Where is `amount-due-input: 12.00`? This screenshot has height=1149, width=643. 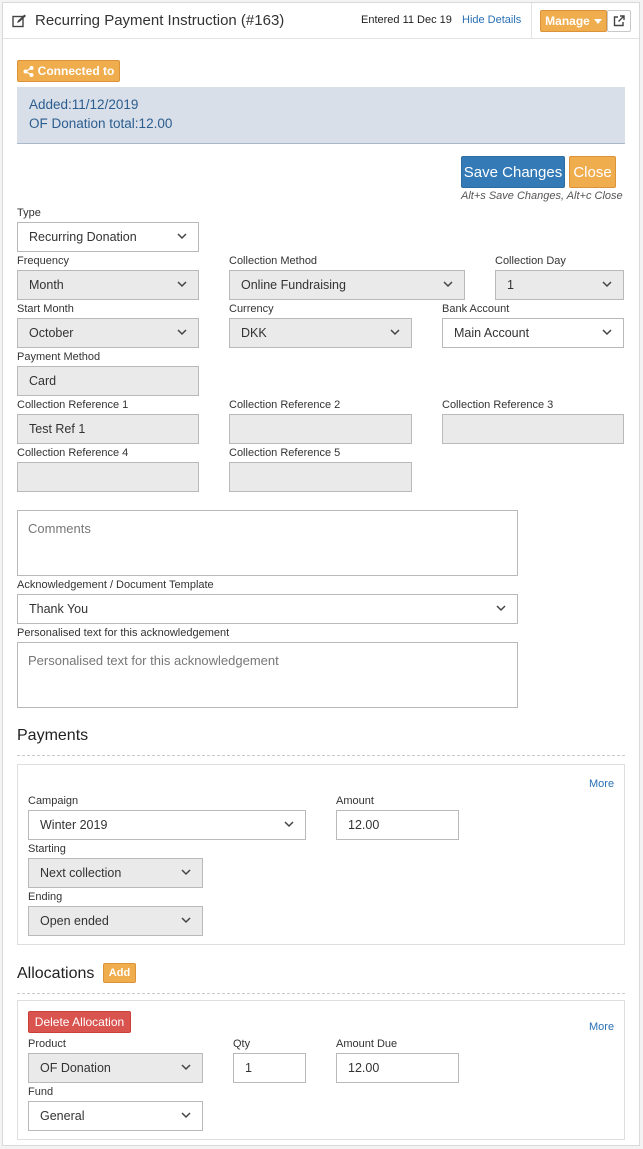
amount-due-input: 12.00 is located at coordinates (397, 1068).